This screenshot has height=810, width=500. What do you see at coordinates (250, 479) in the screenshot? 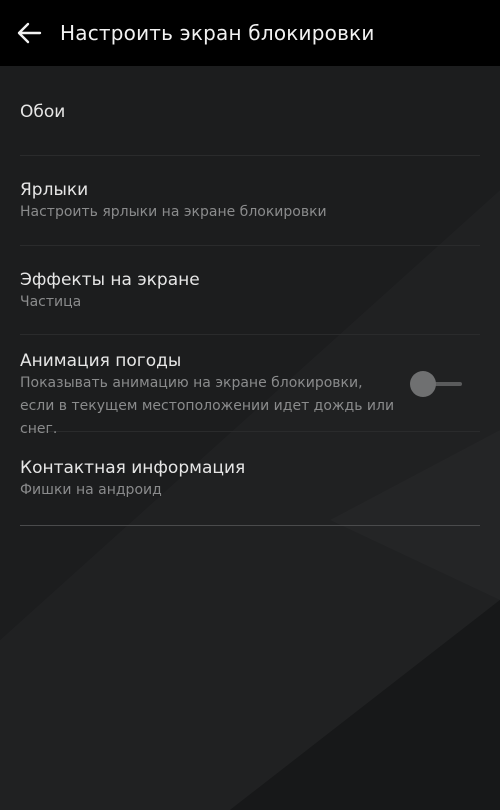
I see `setting-contact-info: Контактная информация Фишки на андроид` at bounding box center [250, 479].